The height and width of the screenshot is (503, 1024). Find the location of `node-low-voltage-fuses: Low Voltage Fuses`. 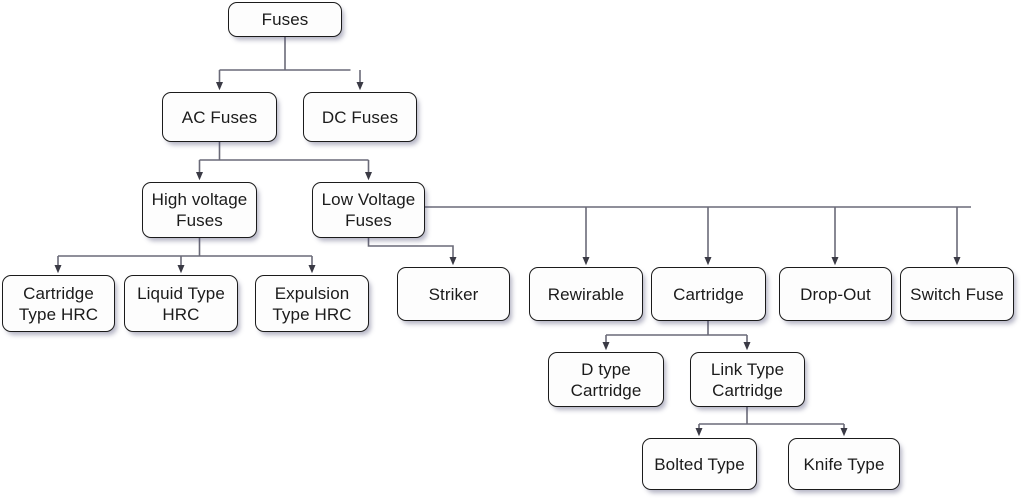

node-low-voltage-fuses: Low Voltage Fuses is located at coordinates (368, 210).